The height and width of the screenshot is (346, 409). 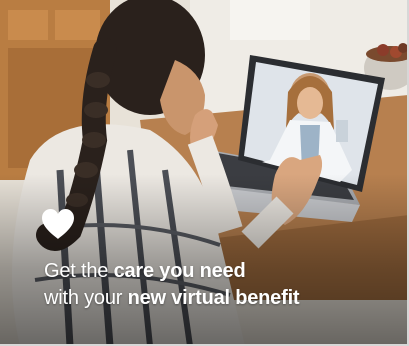 What do you see at coordinates (86, 298) in the screenshot?
I see `headline-line-2-regular: with your` at bounding box center [86, 298].